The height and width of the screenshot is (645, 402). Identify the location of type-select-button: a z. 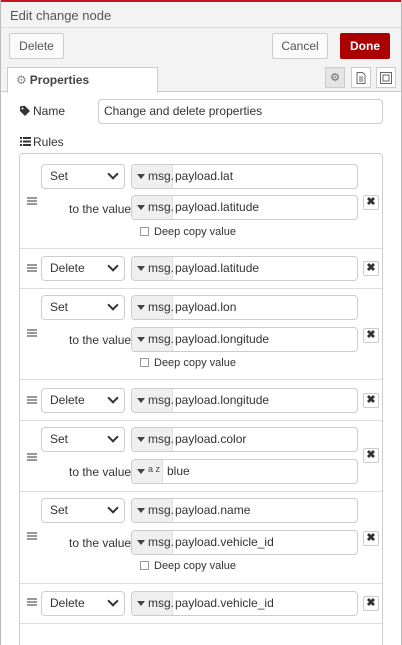
(147, 471).